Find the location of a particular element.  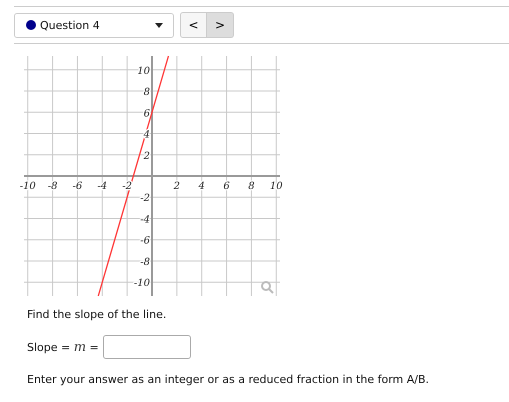

tick-label: 4 is located at coordinates (201, 186).